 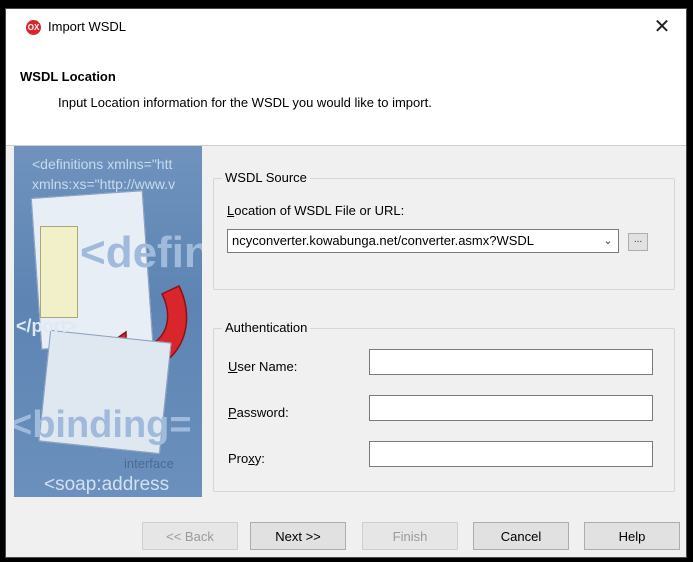 What do you see at coordinates (511, 408) in the screenshot?
I see `password-field` at bounding box center [511, 408].